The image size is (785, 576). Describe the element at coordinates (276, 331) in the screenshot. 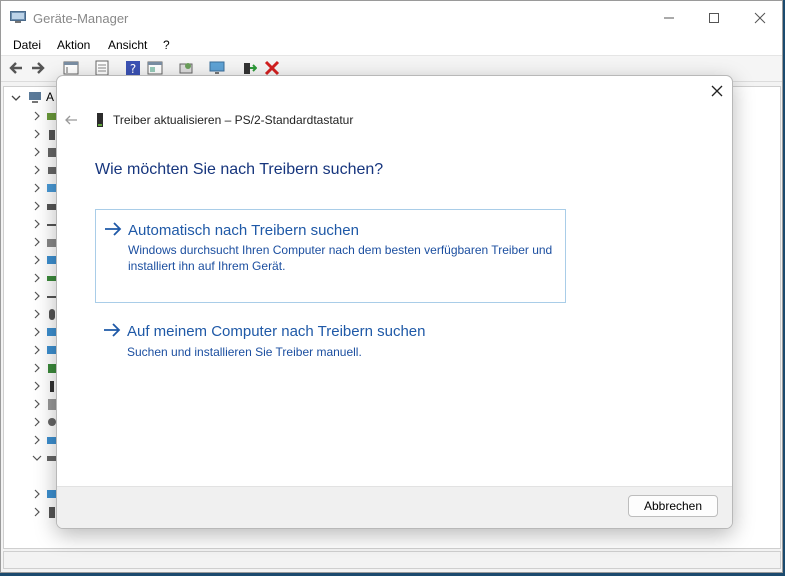

I see `option-title: Auf meinem Computer nach Treibern suchen` at that location.